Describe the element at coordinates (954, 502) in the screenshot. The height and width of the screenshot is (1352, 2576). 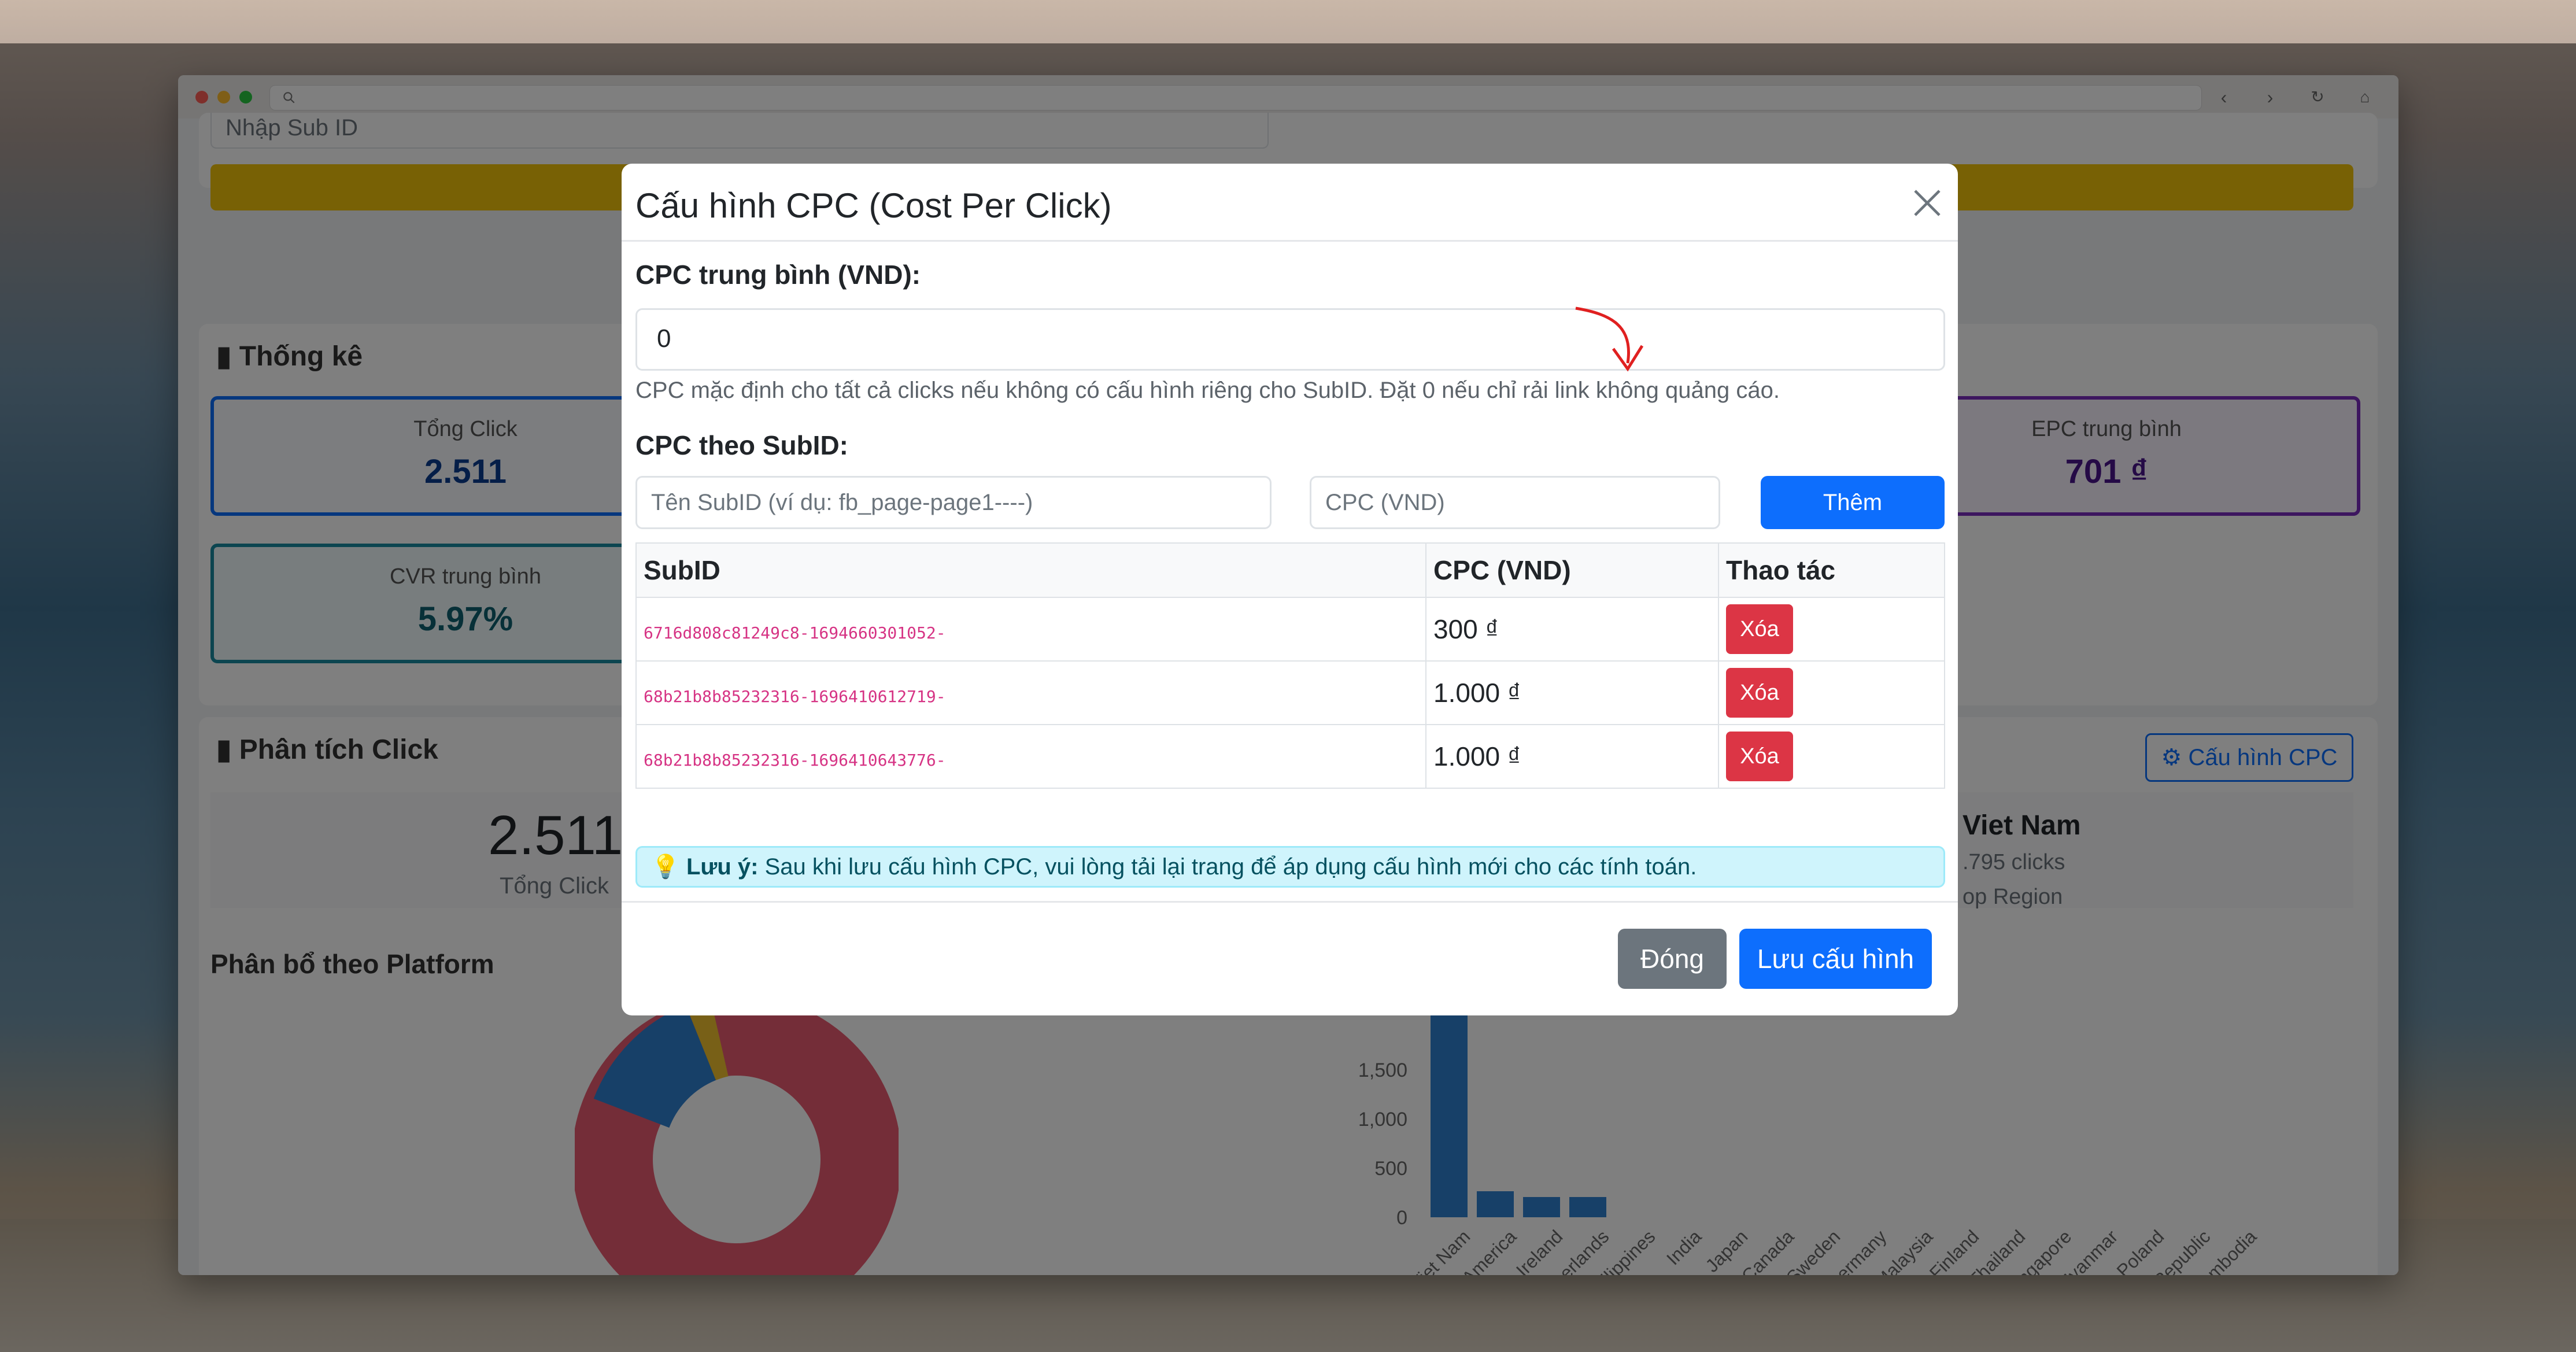
I see `subid-name-input: Tên SubID (ví dụ: fb_page-page1----)` at that location.